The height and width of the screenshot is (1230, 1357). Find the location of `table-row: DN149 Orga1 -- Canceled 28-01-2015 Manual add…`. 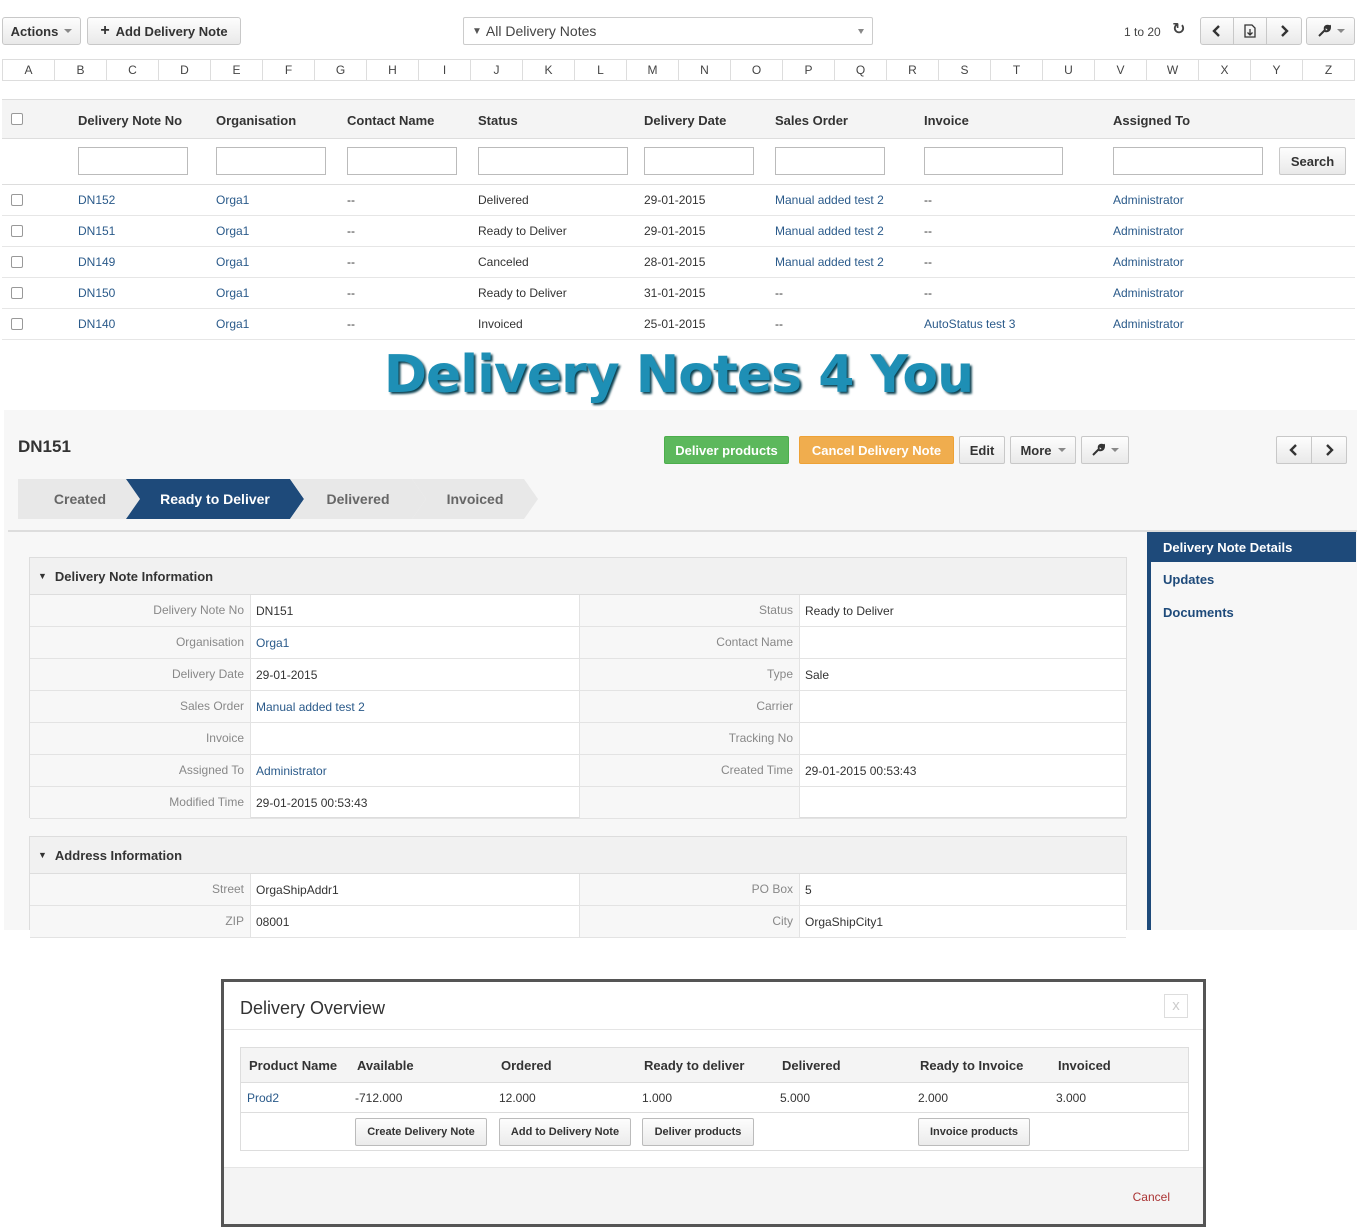

table-row: DN149 Orga1 -- Canceled 28-01-2015 Manual add… is located at coordinates (678, 262).